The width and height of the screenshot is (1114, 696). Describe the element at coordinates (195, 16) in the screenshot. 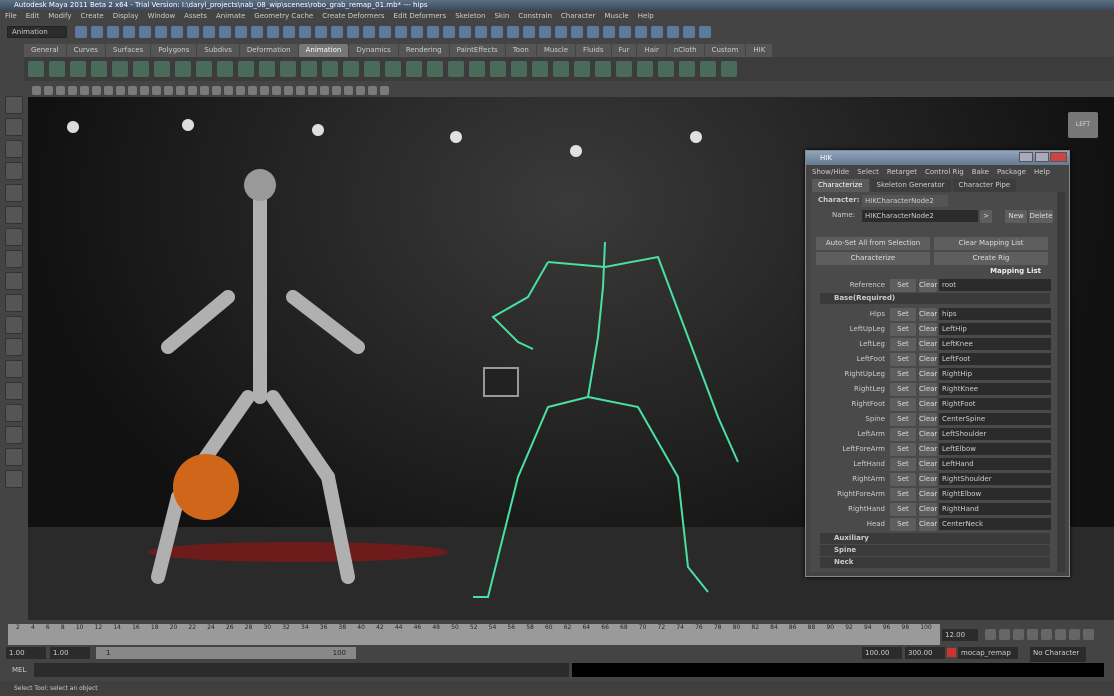

I see `menu-assets: Assets` at that location.